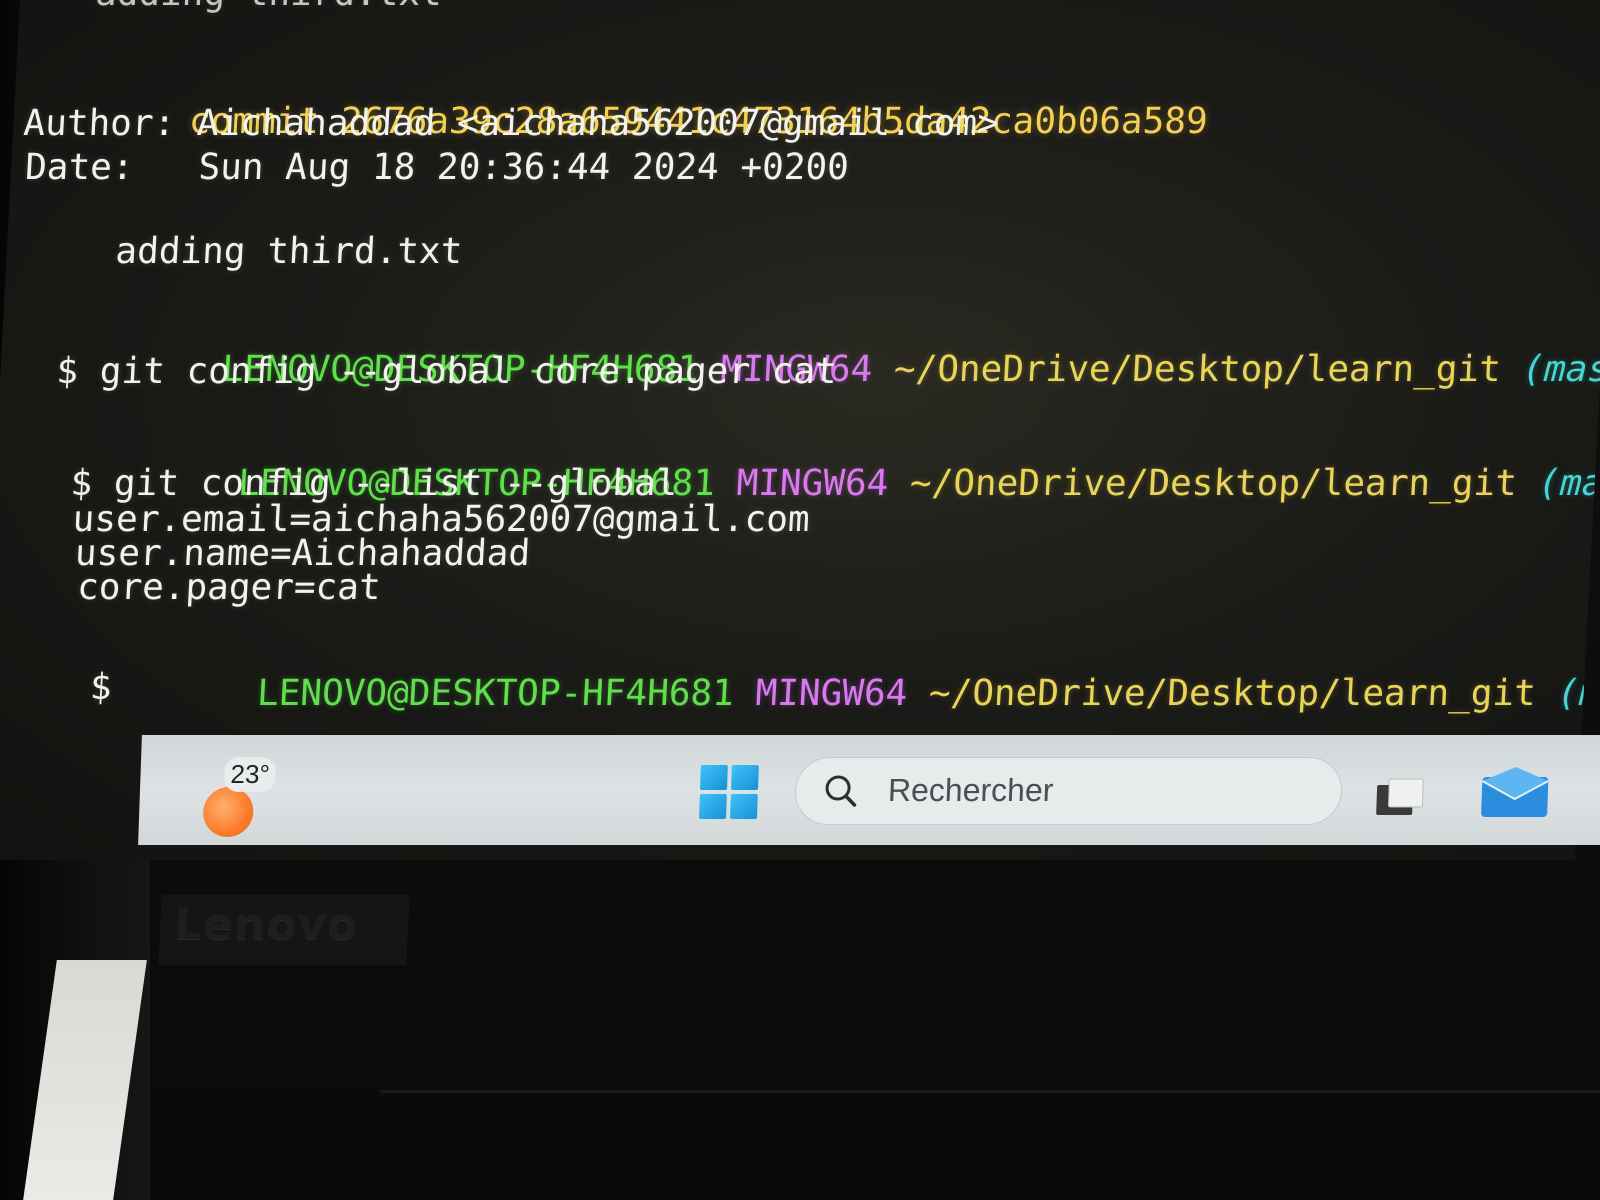 The width and height of the screenshot is (1600, 1200). Describe the element at coordinates (971, 790) in the screenshot. I see `search-placeholder: Rechercher` at that location.